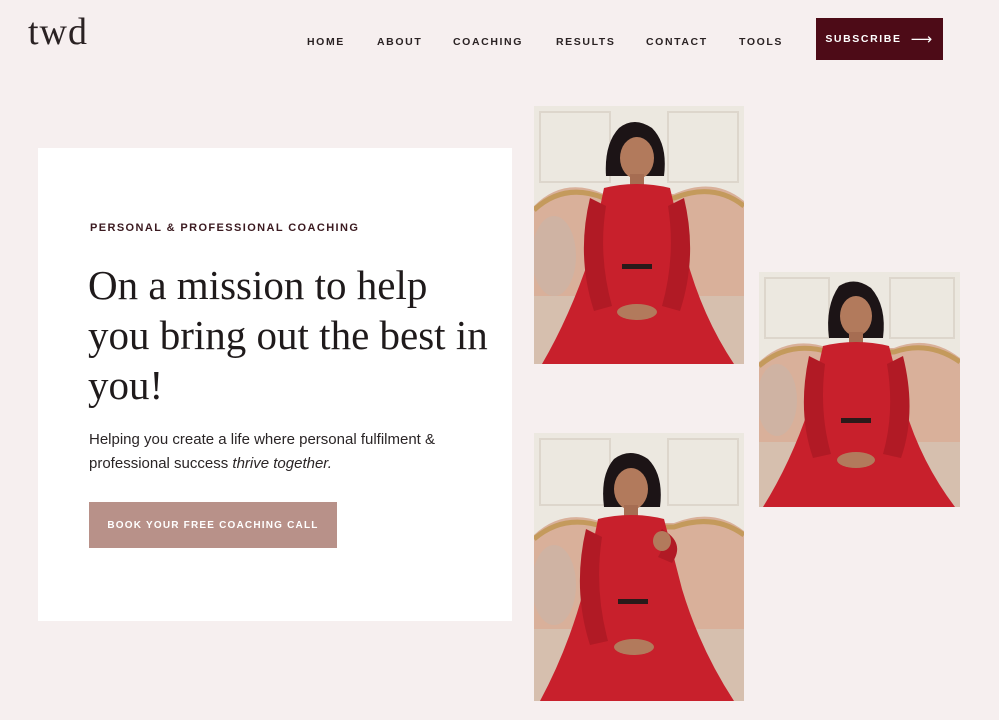  Describe the element at coordinates (761, 42) in the screenshot. I see `nav-tools: TOOLS` at that location.